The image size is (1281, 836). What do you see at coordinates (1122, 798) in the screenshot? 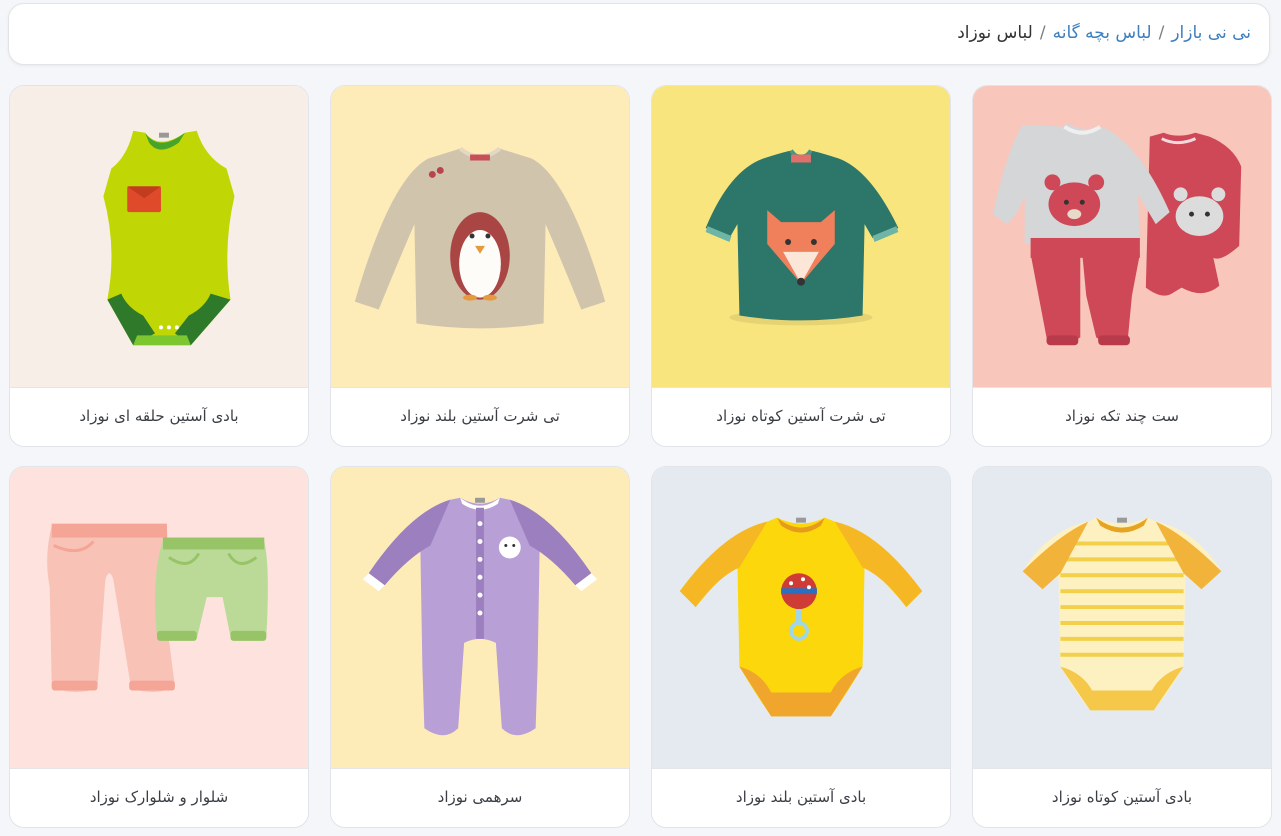
I see `product-title: بادی آستین کوتاه نوزاد` at bounding box center [1122, 798].